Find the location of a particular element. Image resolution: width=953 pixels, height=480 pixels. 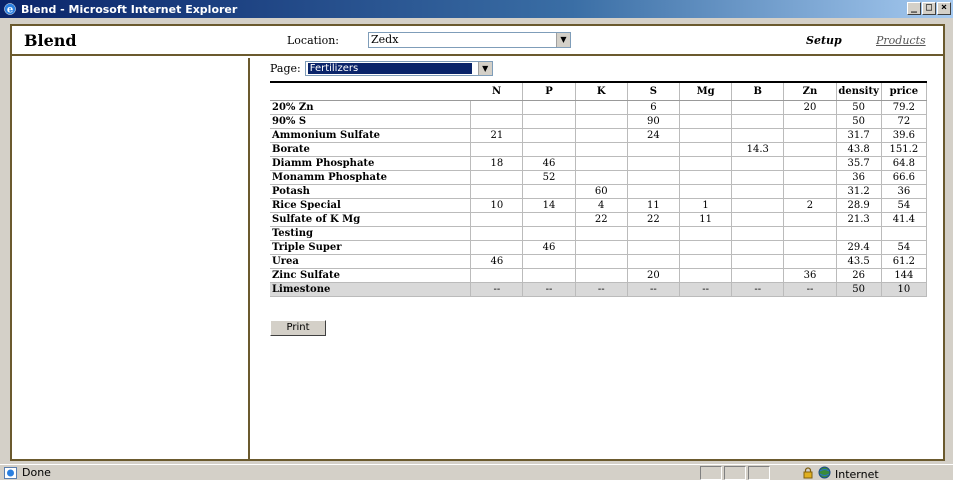

security-zone: Internet is located at coordinates (840, 473).